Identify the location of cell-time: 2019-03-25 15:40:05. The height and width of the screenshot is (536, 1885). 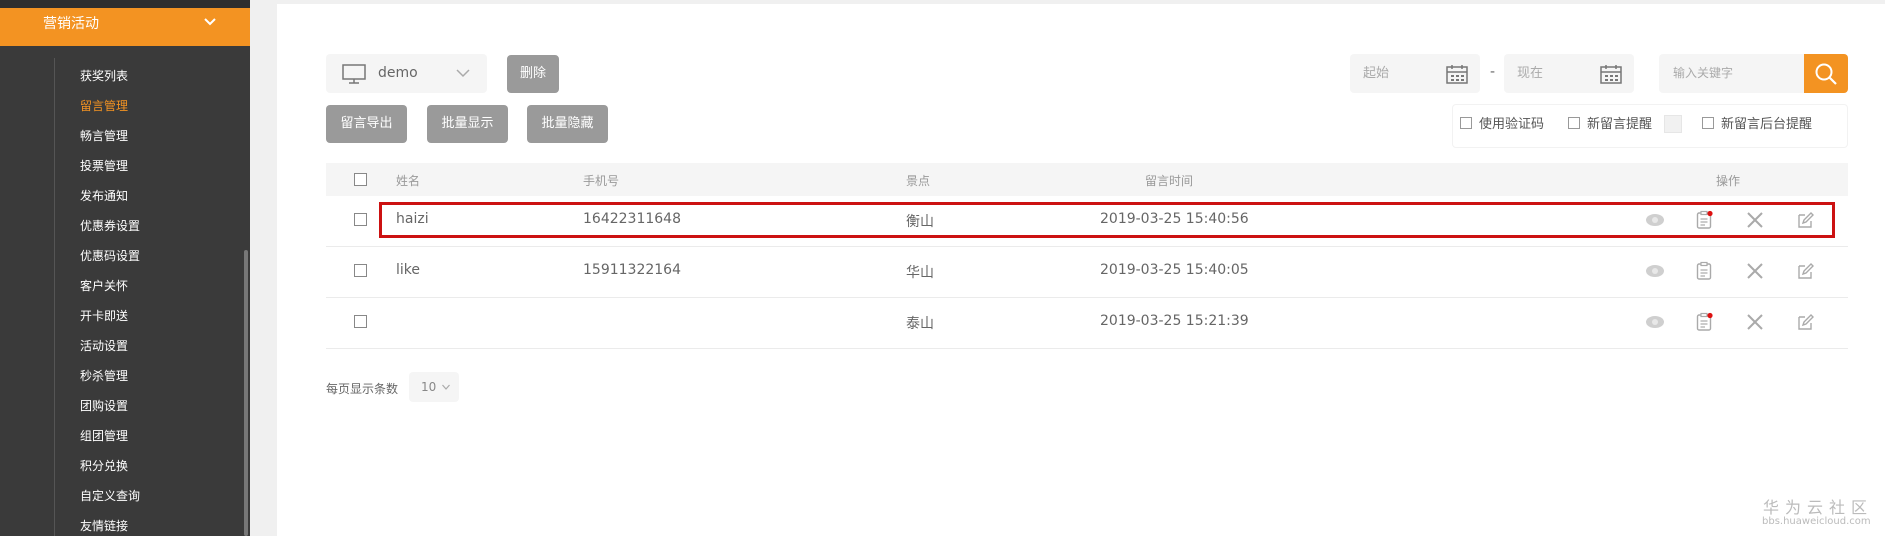
(1174, 270).